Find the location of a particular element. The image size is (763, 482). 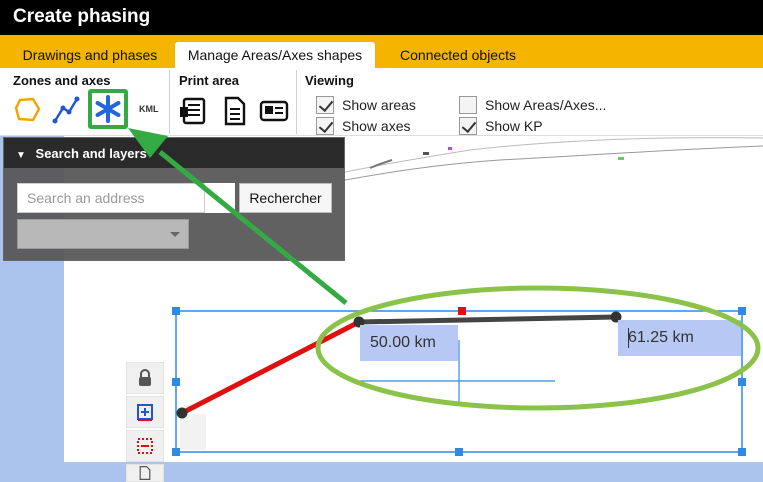

undo-document-button is located at coordinates (145, 473).